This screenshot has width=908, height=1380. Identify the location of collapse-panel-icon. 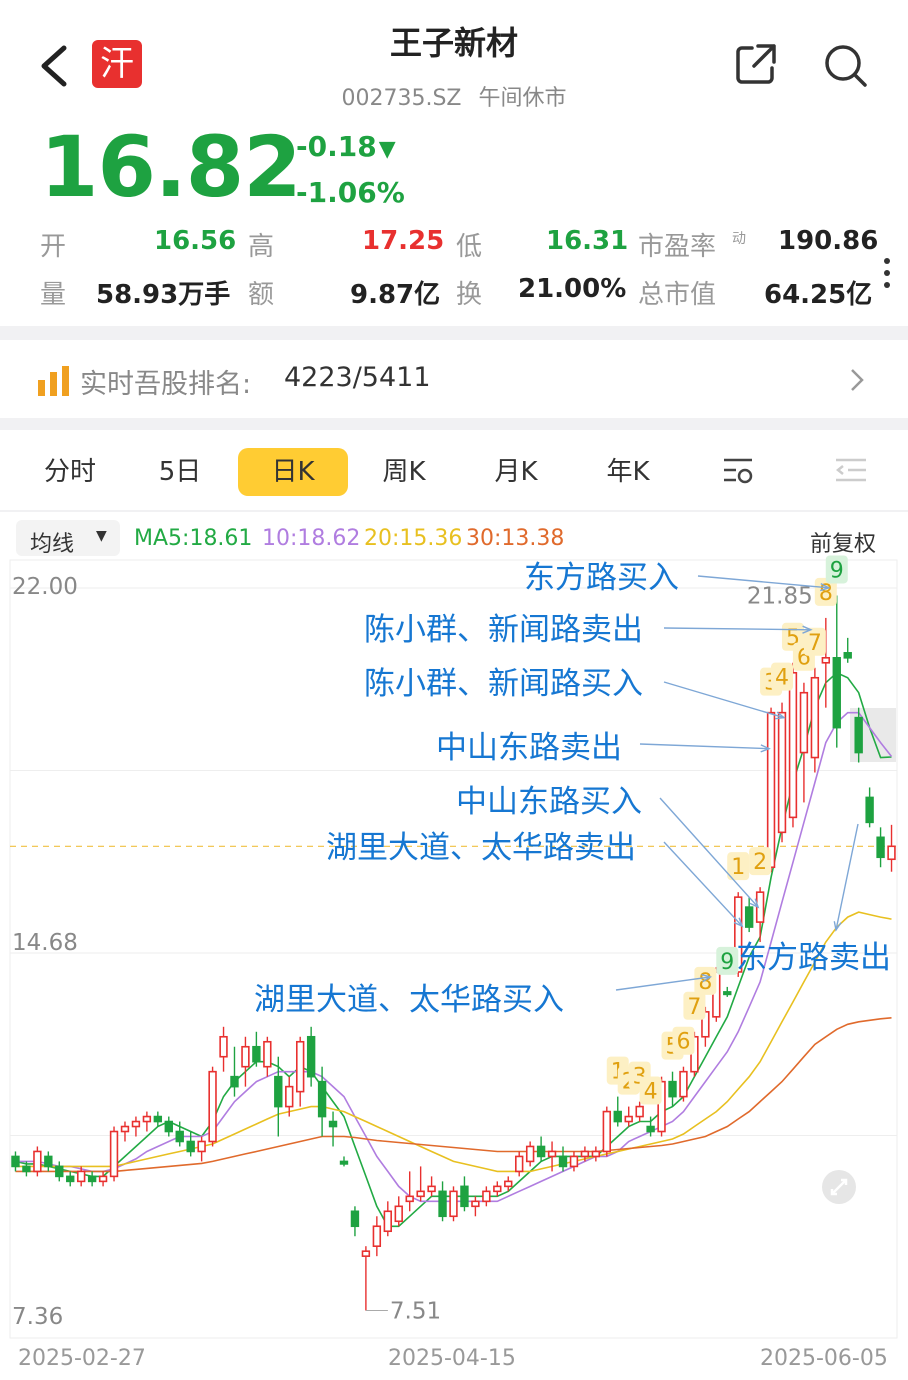
(851, 471).